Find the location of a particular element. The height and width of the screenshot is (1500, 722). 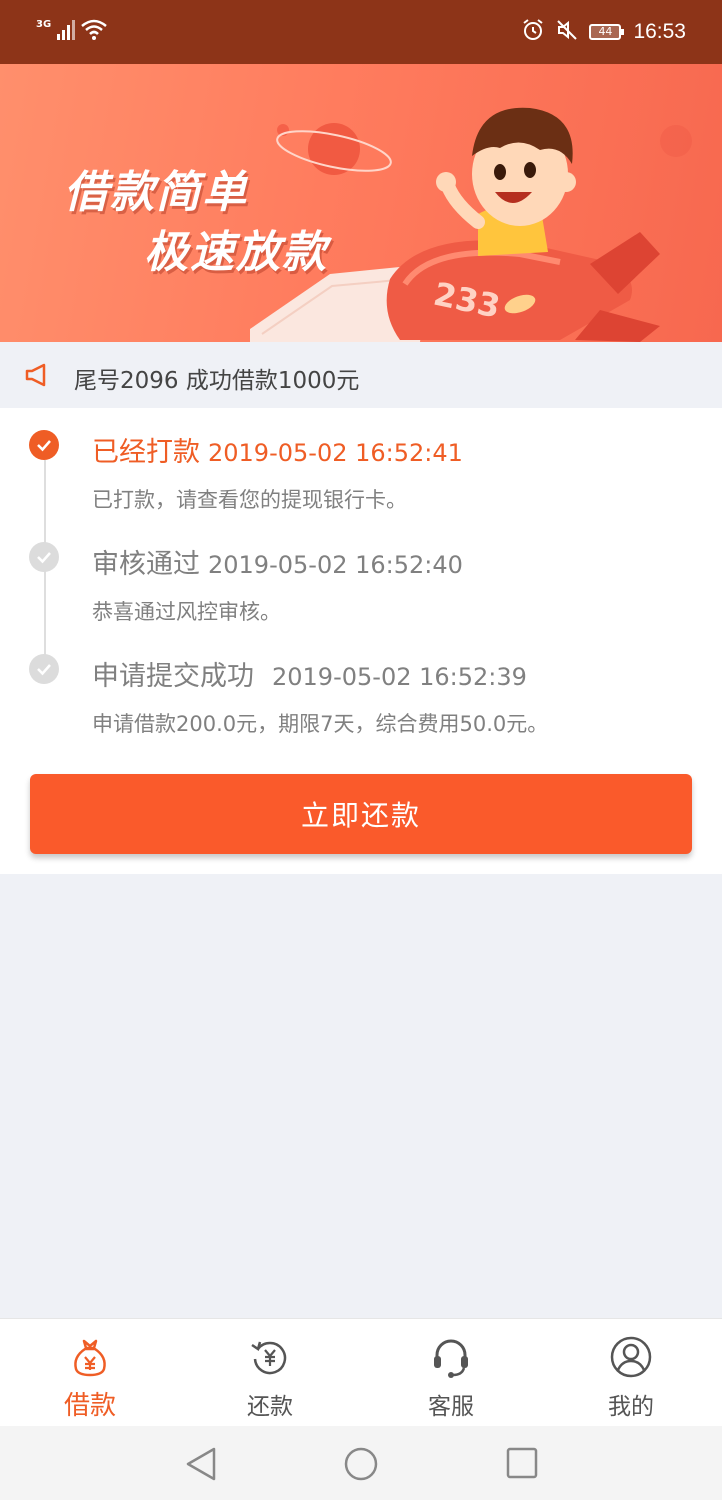

nav-item-repay: 还款 is located at coordinates (270, 1373).